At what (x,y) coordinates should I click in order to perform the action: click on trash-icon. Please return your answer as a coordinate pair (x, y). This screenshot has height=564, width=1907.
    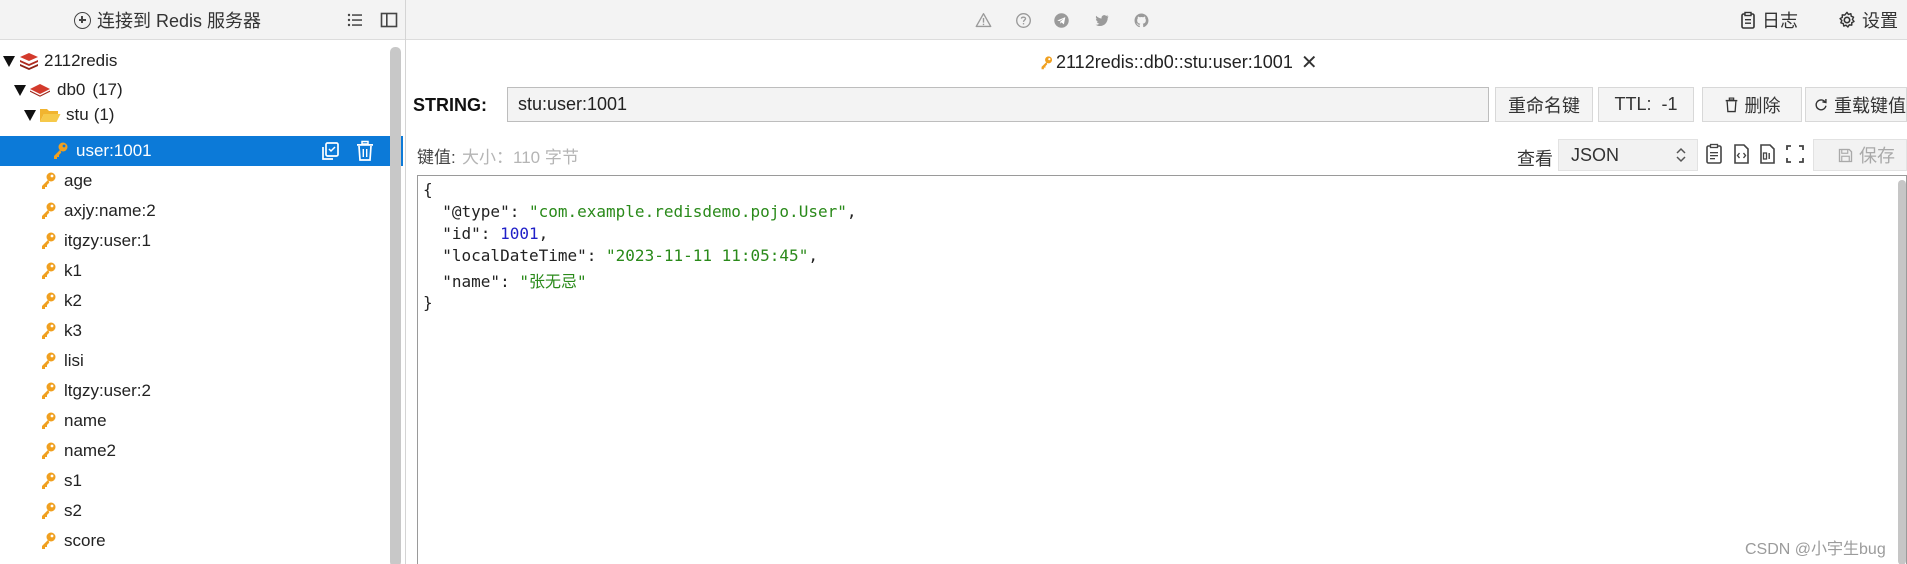
    Looking at the image, I should click on (365, 151).